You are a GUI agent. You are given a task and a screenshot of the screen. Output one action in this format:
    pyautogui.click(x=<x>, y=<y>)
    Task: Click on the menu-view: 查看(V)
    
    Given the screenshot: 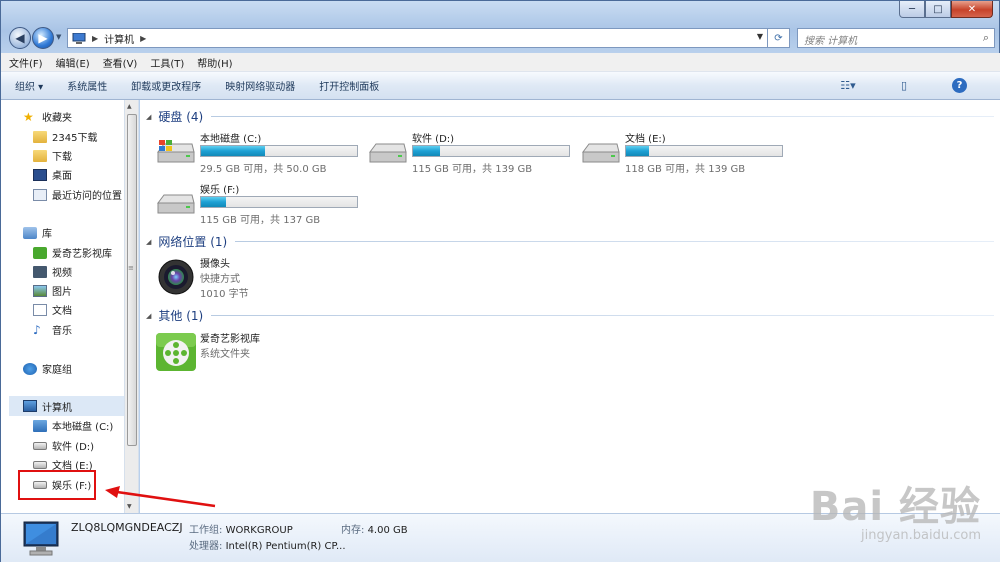 What is the action you would take?
    pyautogui.click(x=120, y=62)
    